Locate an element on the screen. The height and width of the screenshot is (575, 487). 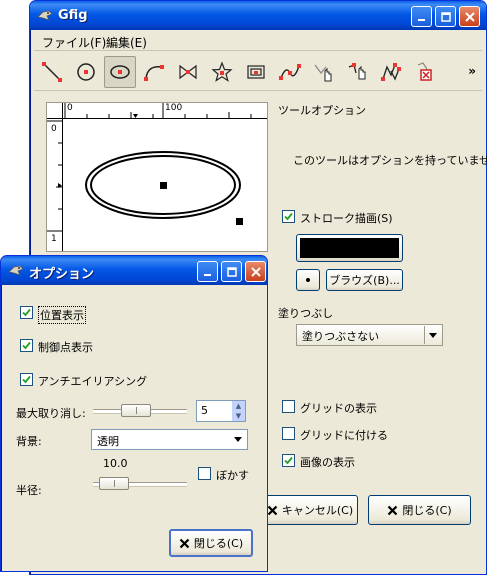
gfig-titlebar: Gfig is located at coordinates (258, 15).